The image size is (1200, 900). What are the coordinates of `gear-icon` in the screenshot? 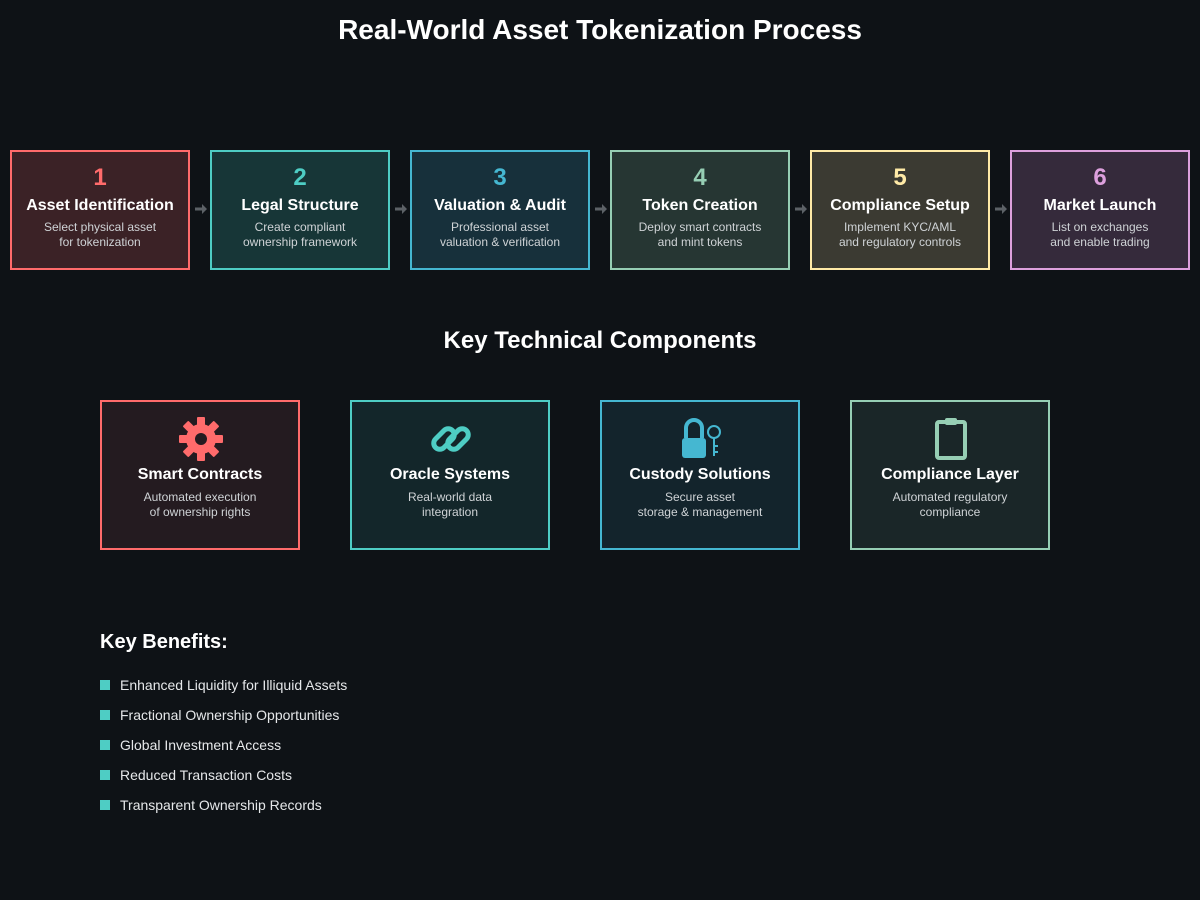 It's located at (201, 439).